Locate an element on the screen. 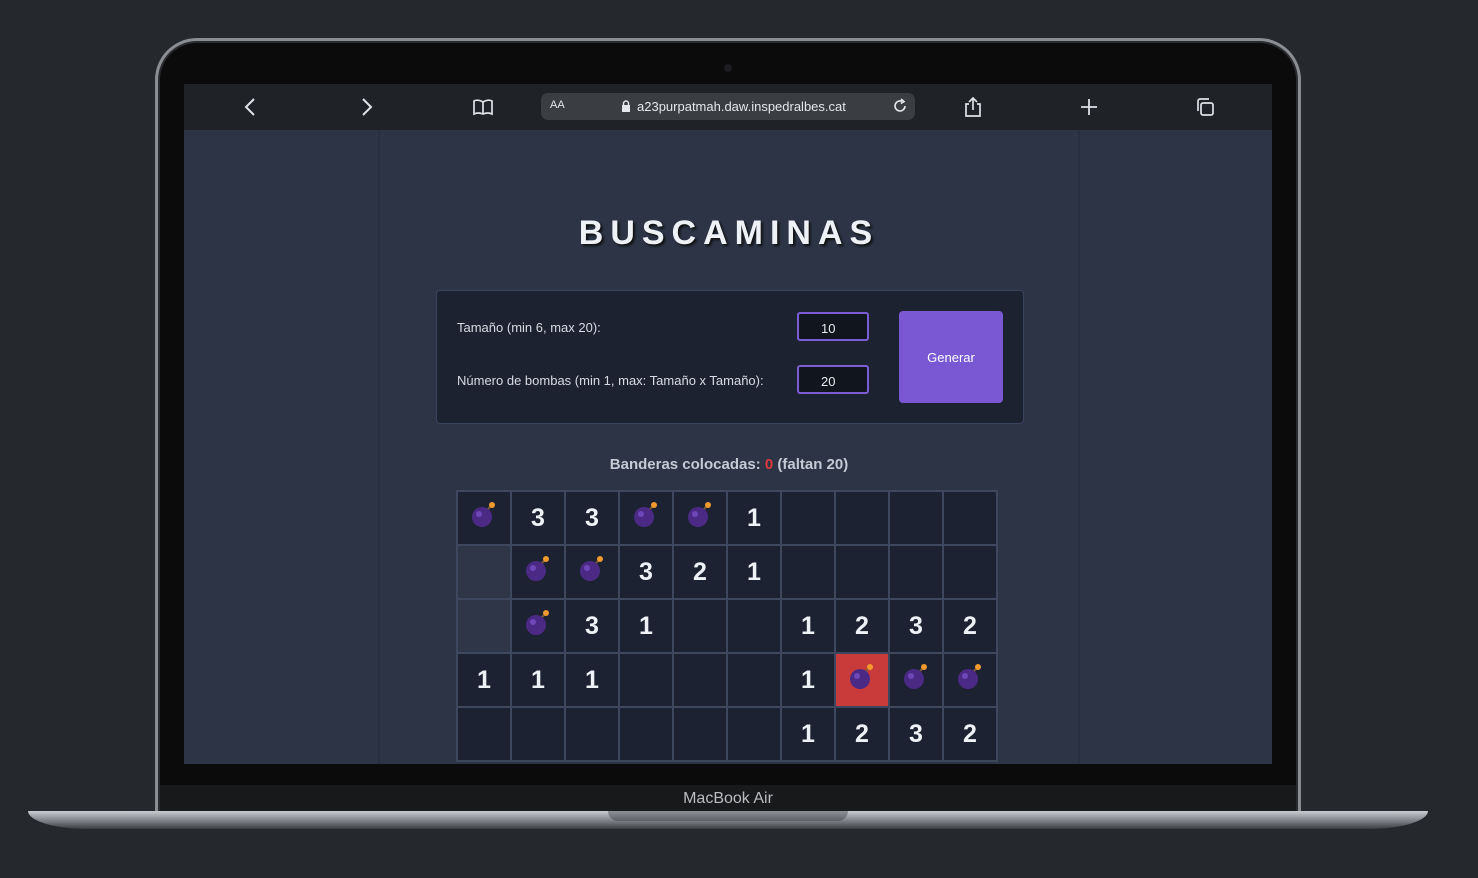 The height and width of the screenshot is (878, 1478). camera is located at coordinates (728, 68).